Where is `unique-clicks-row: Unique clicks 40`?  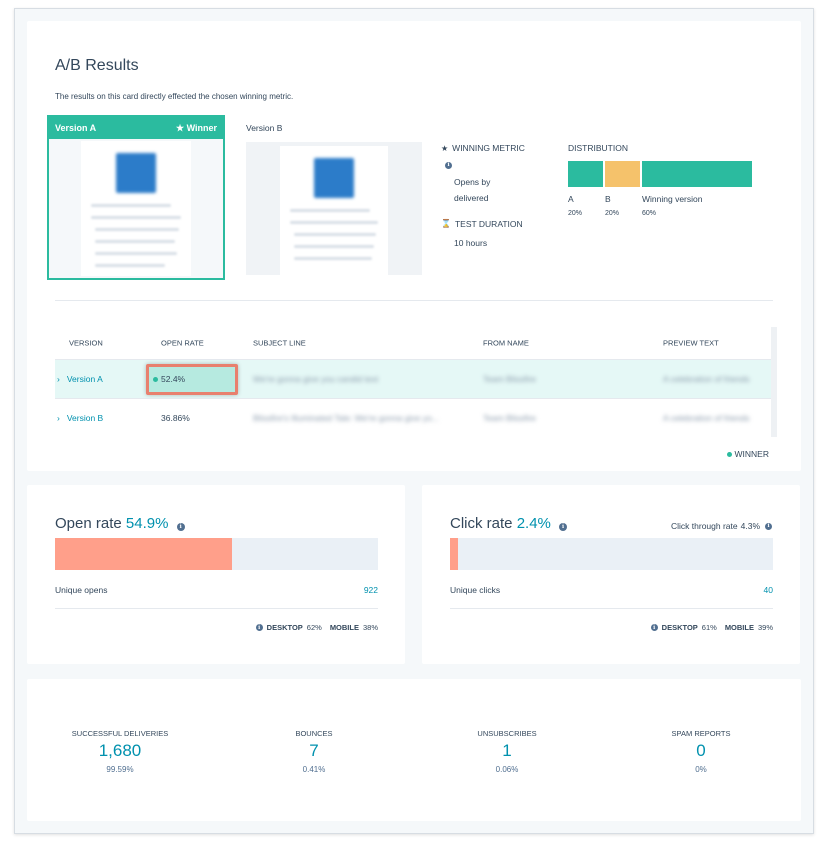
unique-clicks-row: Unique clicks 40 is located at coordinates (611, 590).